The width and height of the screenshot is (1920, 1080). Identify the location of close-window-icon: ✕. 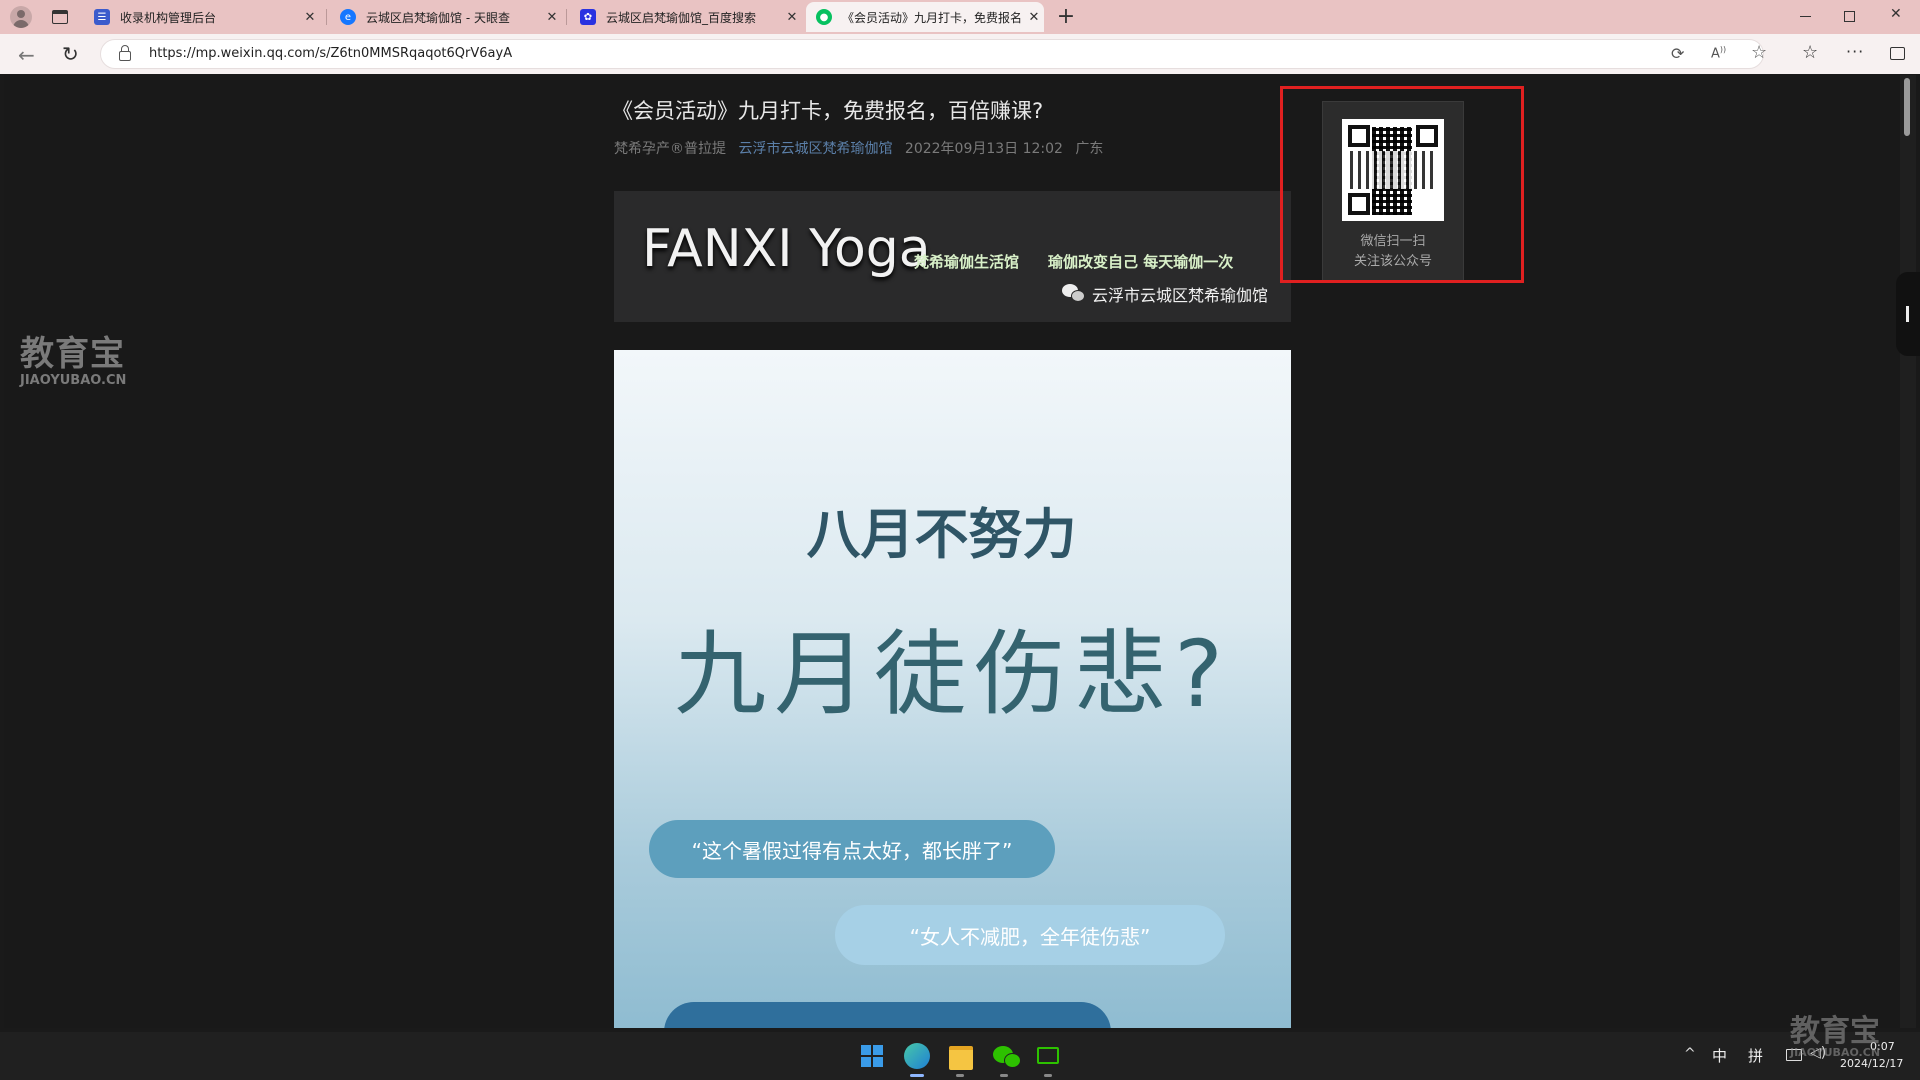
(1896, 14).